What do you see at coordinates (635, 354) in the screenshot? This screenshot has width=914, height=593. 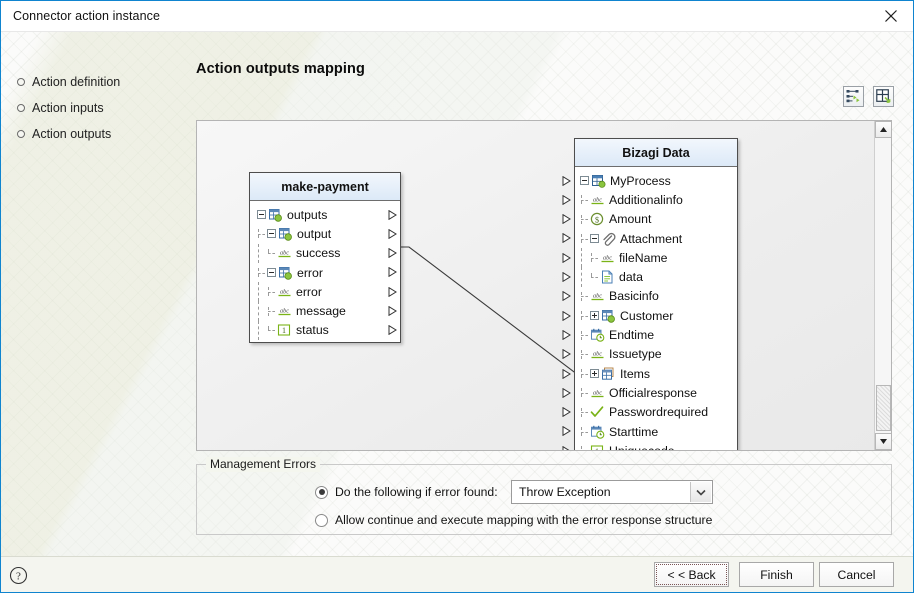 I see `tree-node-label: Issuetype` at bounding box center [635, 354].